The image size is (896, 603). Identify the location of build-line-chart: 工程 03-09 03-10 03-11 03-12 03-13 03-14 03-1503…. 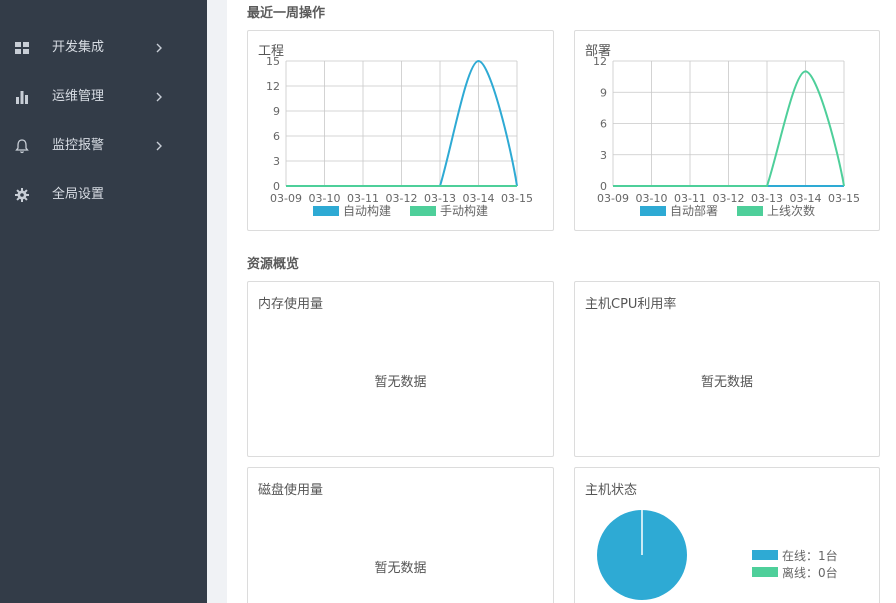
(395, 131).